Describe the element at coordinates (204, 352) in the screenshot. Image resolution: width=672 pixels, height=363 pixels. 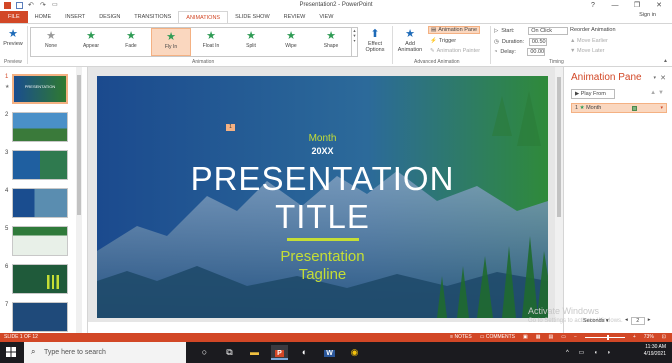
I see `cortana-icon: ○` at that location.